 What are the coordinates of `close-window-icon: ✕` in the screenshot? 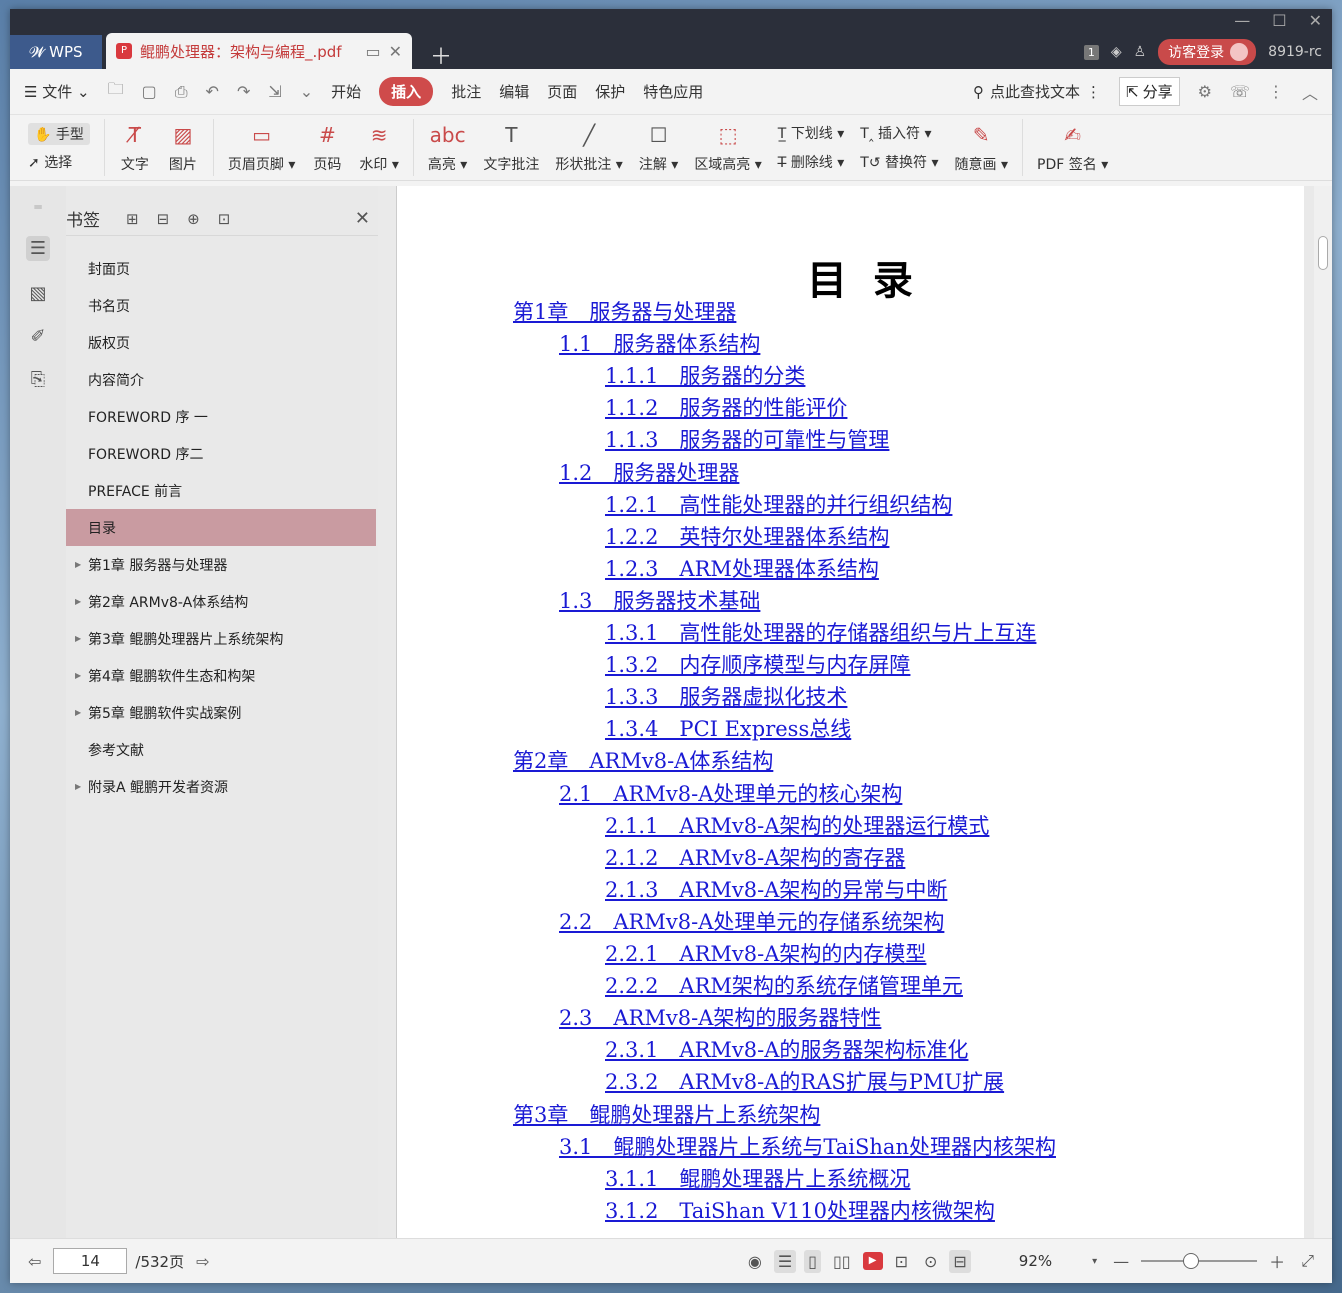 It's located at (1315, 20).